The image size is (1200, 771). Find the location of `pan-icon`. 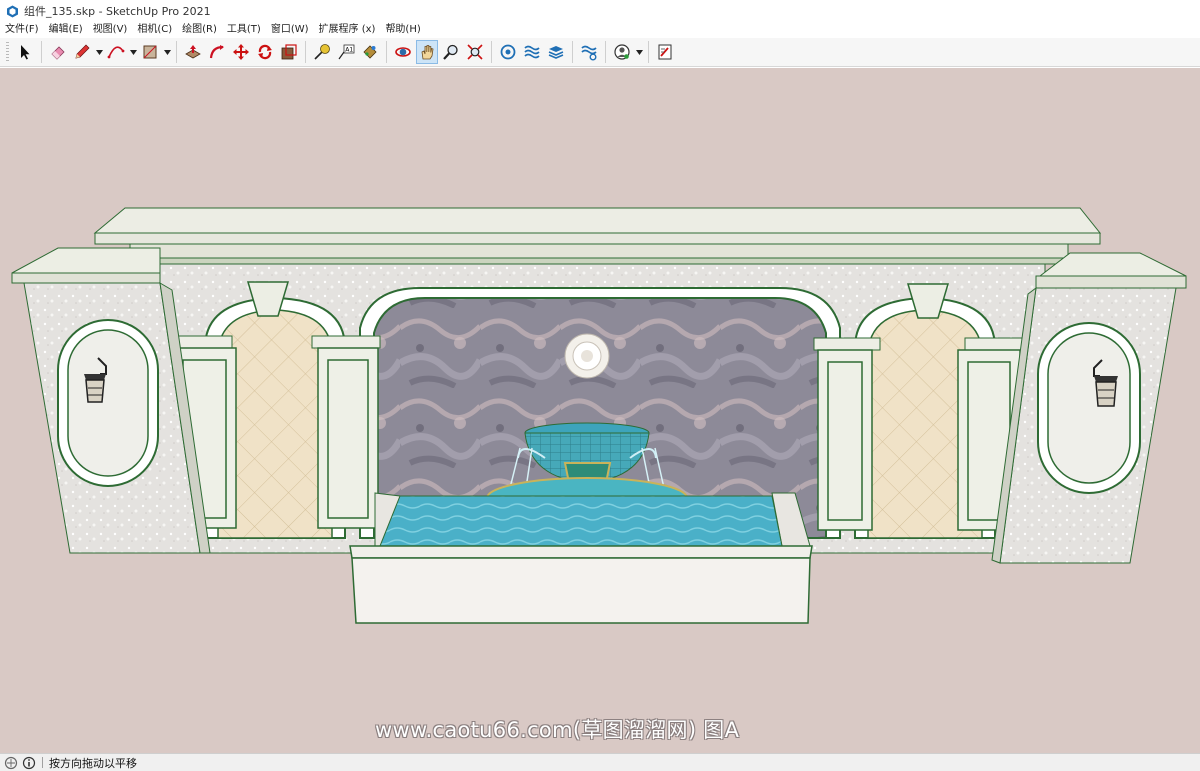

pan-icon is located at coordinates (427, 52).